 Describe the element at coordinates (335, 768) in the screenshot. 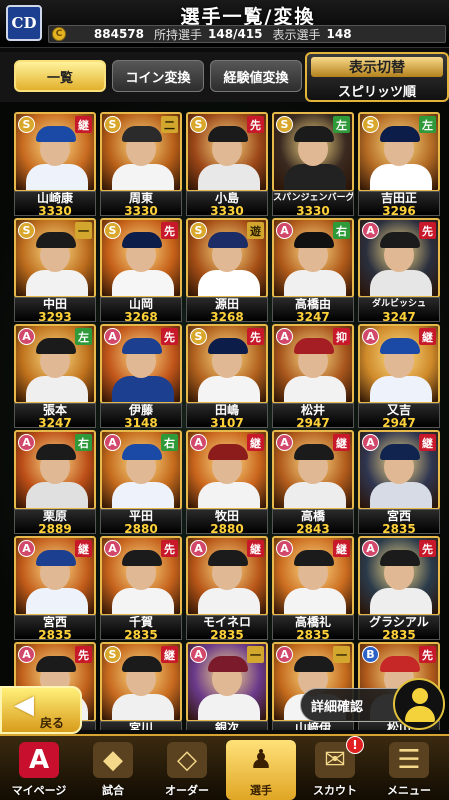

I see `nav-item: ✉ スカウト!` at that location.